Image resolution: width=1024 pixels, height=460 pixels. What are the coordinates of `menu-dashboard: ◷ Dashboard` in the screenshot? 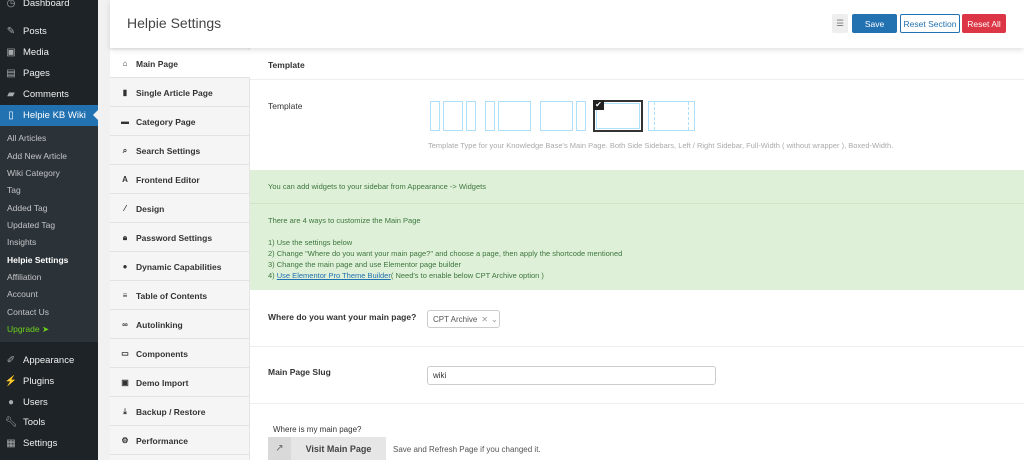 It's located at (49, 7).